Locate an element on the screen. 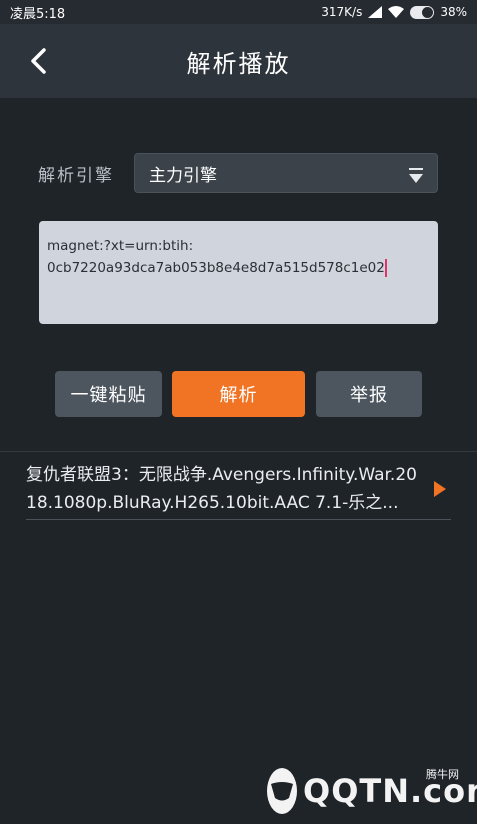 The height and width of the screenshot is (824, 477). app-header: 解析播放 is located at coordinates (238, 61).